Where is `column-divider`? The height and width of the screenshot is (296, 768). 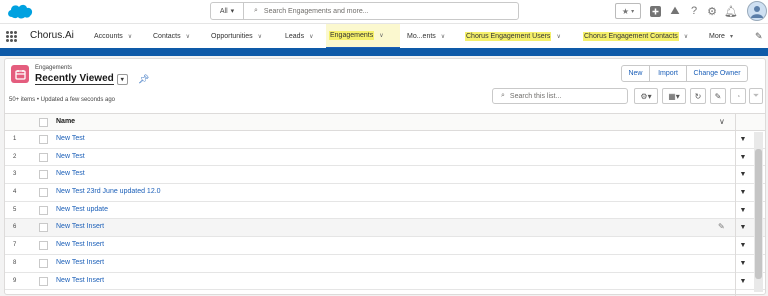
column-divider is located at coordinates (735, 204).